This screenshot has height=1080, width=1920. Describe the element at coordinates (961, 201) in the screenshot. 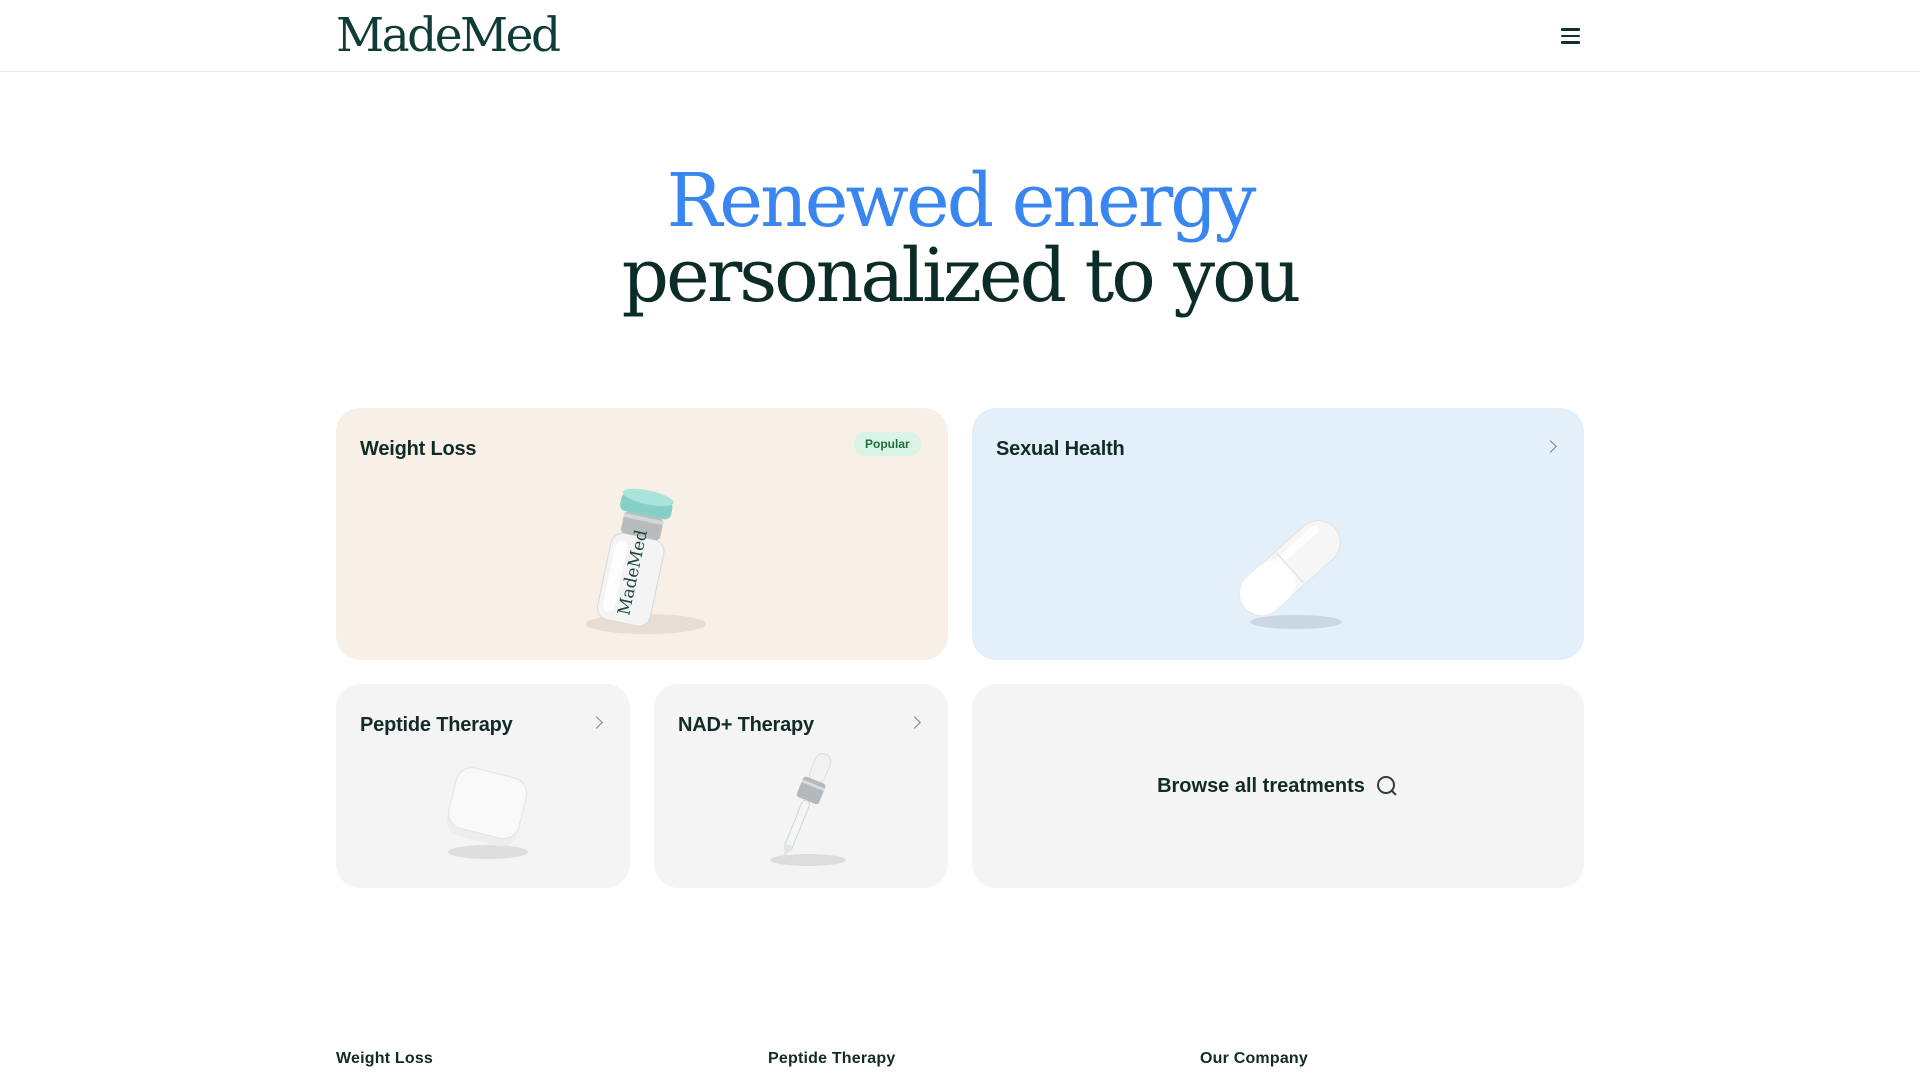

I see `hero-heading-accent: Renewed energy` at that location.